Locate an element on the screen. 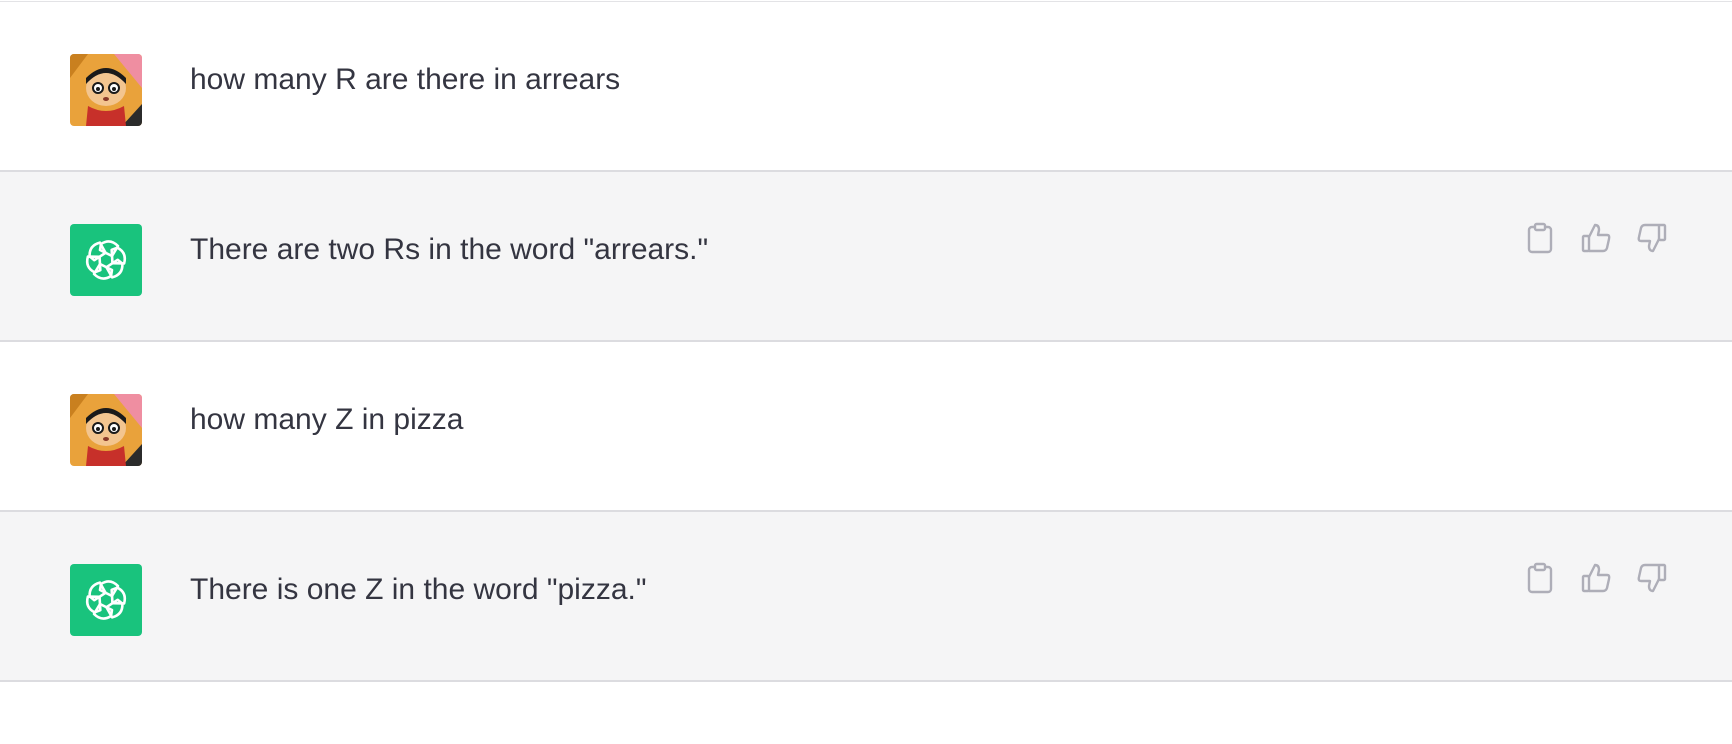 This screenshot has height=744, width=1732. message-text: how many R are there in arrears is located at coordinates (405, 79).